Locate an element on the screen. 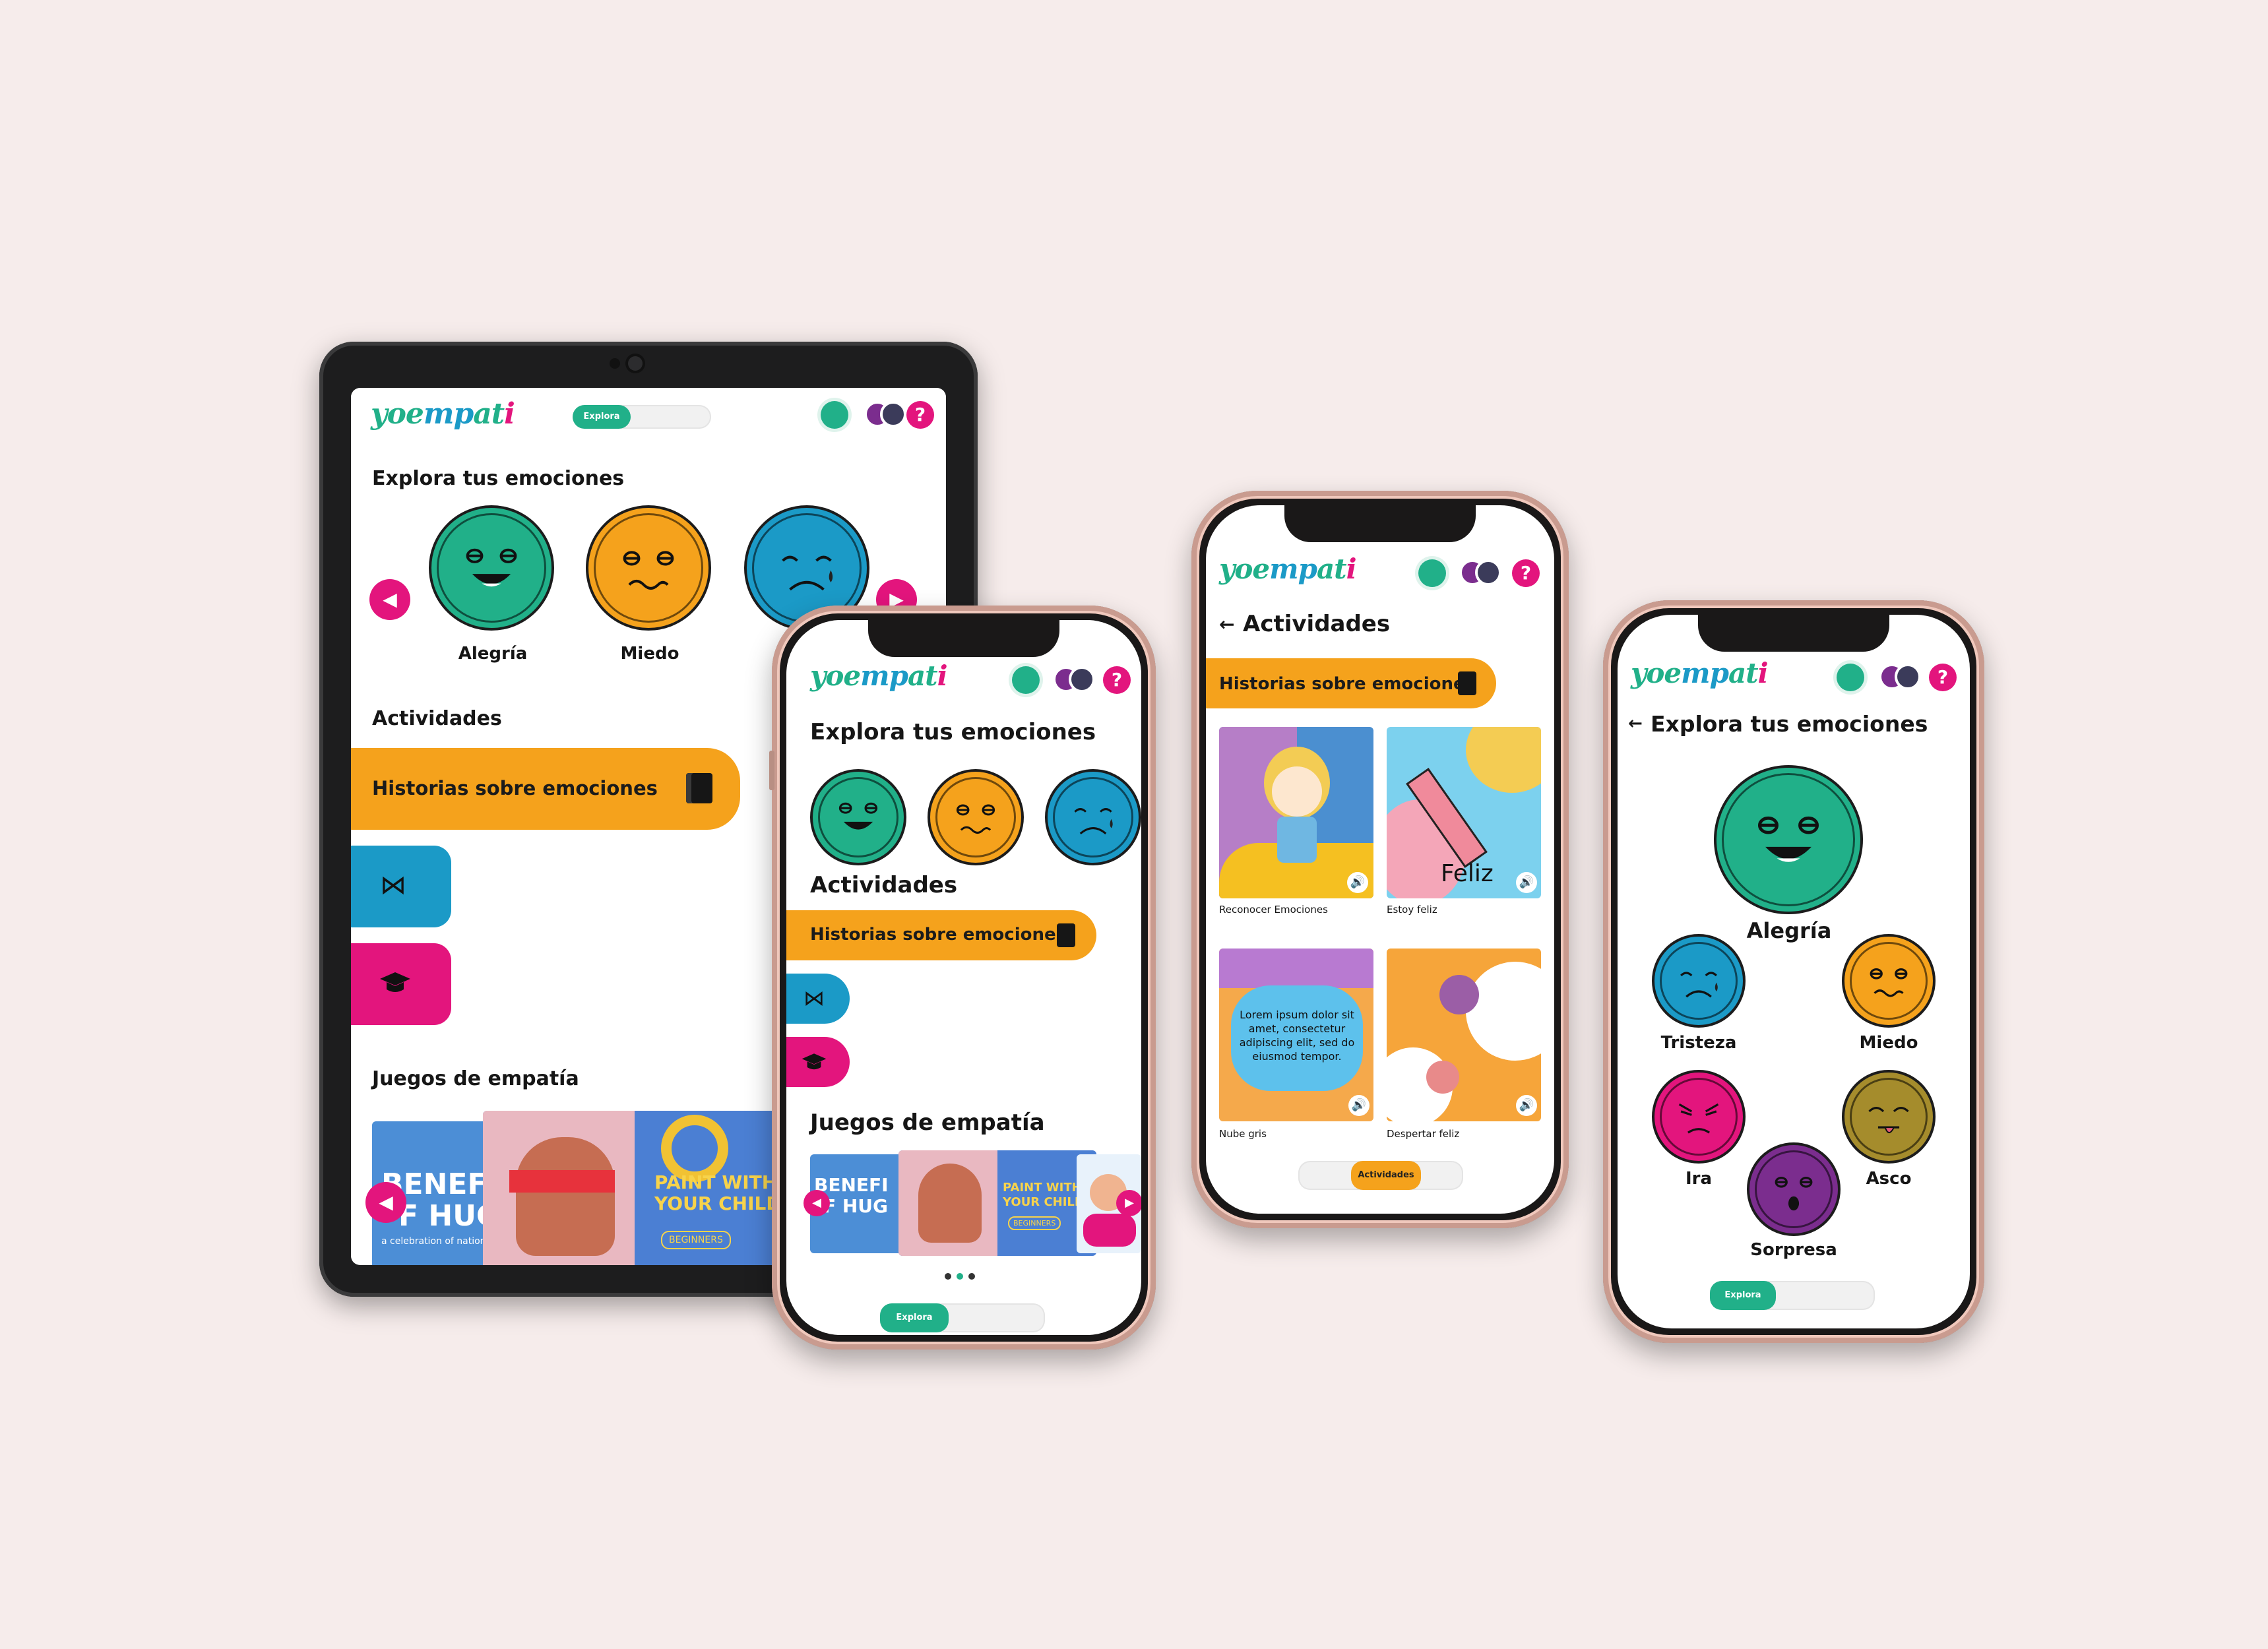 Image resolution: width=2268 pixels, height=1649 pixels. story-card-despertar: 🔊 is located at coordinates (1464, 1035).